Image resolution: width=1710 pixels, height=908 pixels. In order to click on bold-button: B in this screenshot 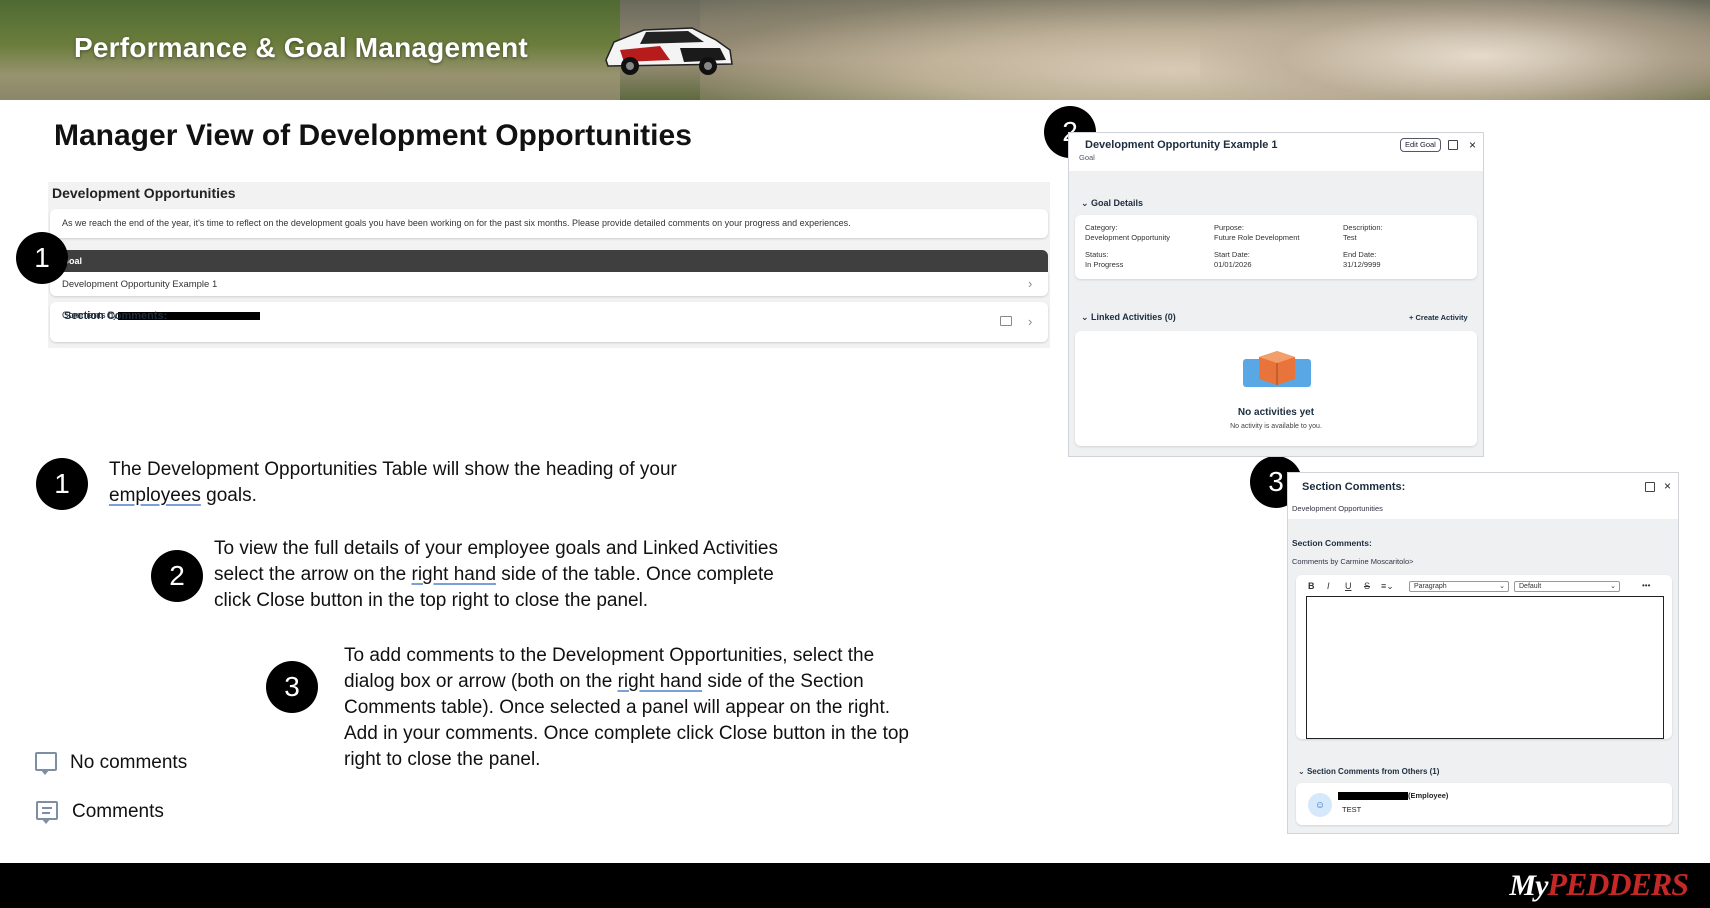, I will do `click(1311, 586)`.